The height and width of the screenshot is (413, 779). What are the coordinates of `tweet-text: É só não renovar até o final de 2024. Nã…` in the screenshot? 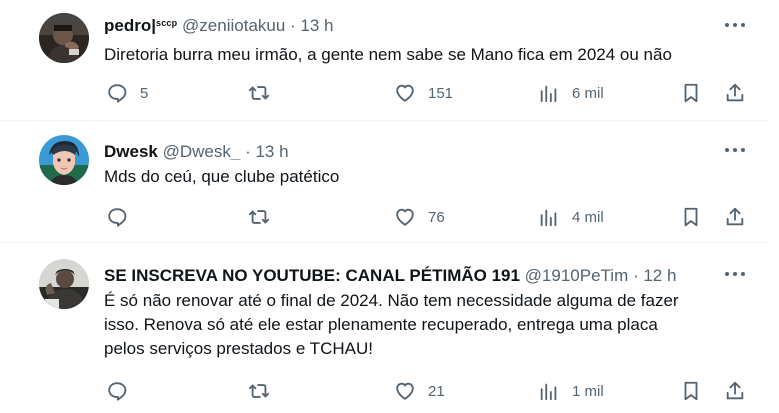 It's located at (391, 324).